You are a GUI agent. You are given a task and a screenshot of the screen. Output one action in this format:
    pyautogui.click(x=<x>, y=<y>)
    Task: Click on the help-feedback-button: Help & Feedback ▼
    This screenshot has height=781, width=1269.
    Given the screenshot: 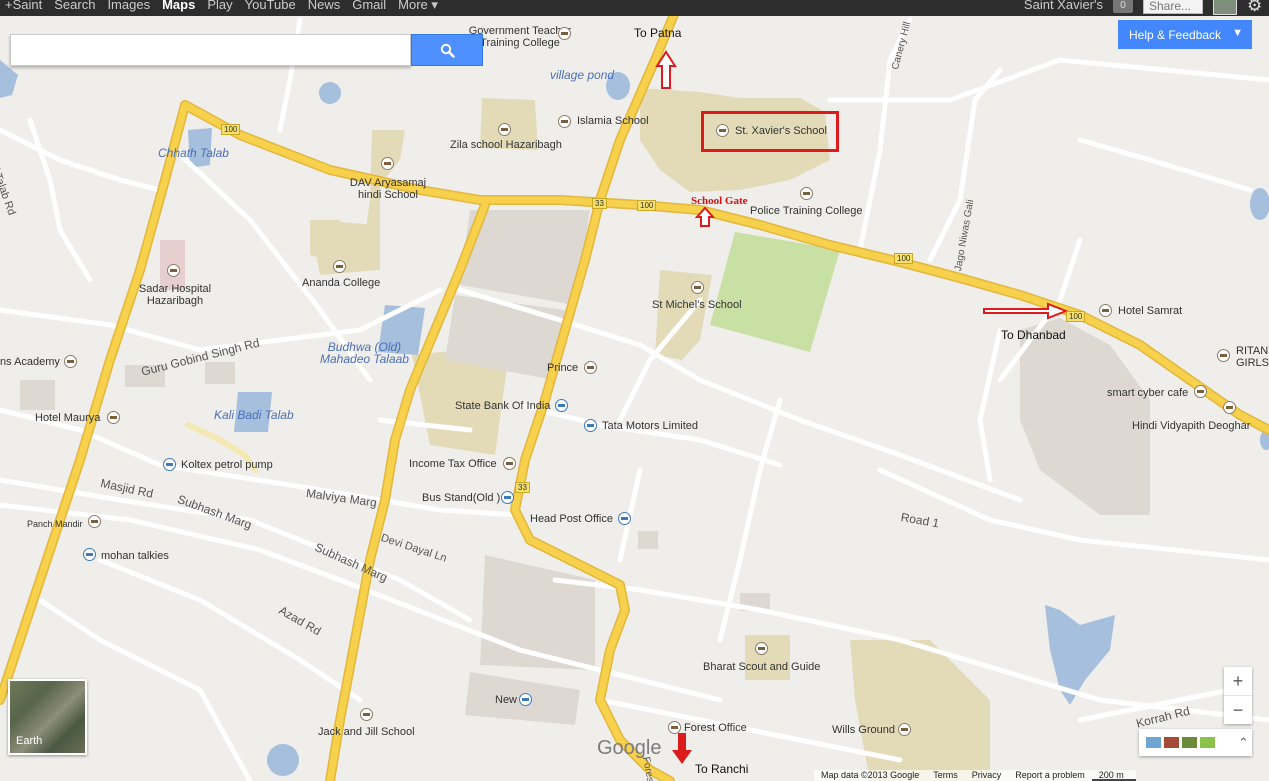 What is the action you would take?
    pyautogui.click(x=1185, y=34)
    